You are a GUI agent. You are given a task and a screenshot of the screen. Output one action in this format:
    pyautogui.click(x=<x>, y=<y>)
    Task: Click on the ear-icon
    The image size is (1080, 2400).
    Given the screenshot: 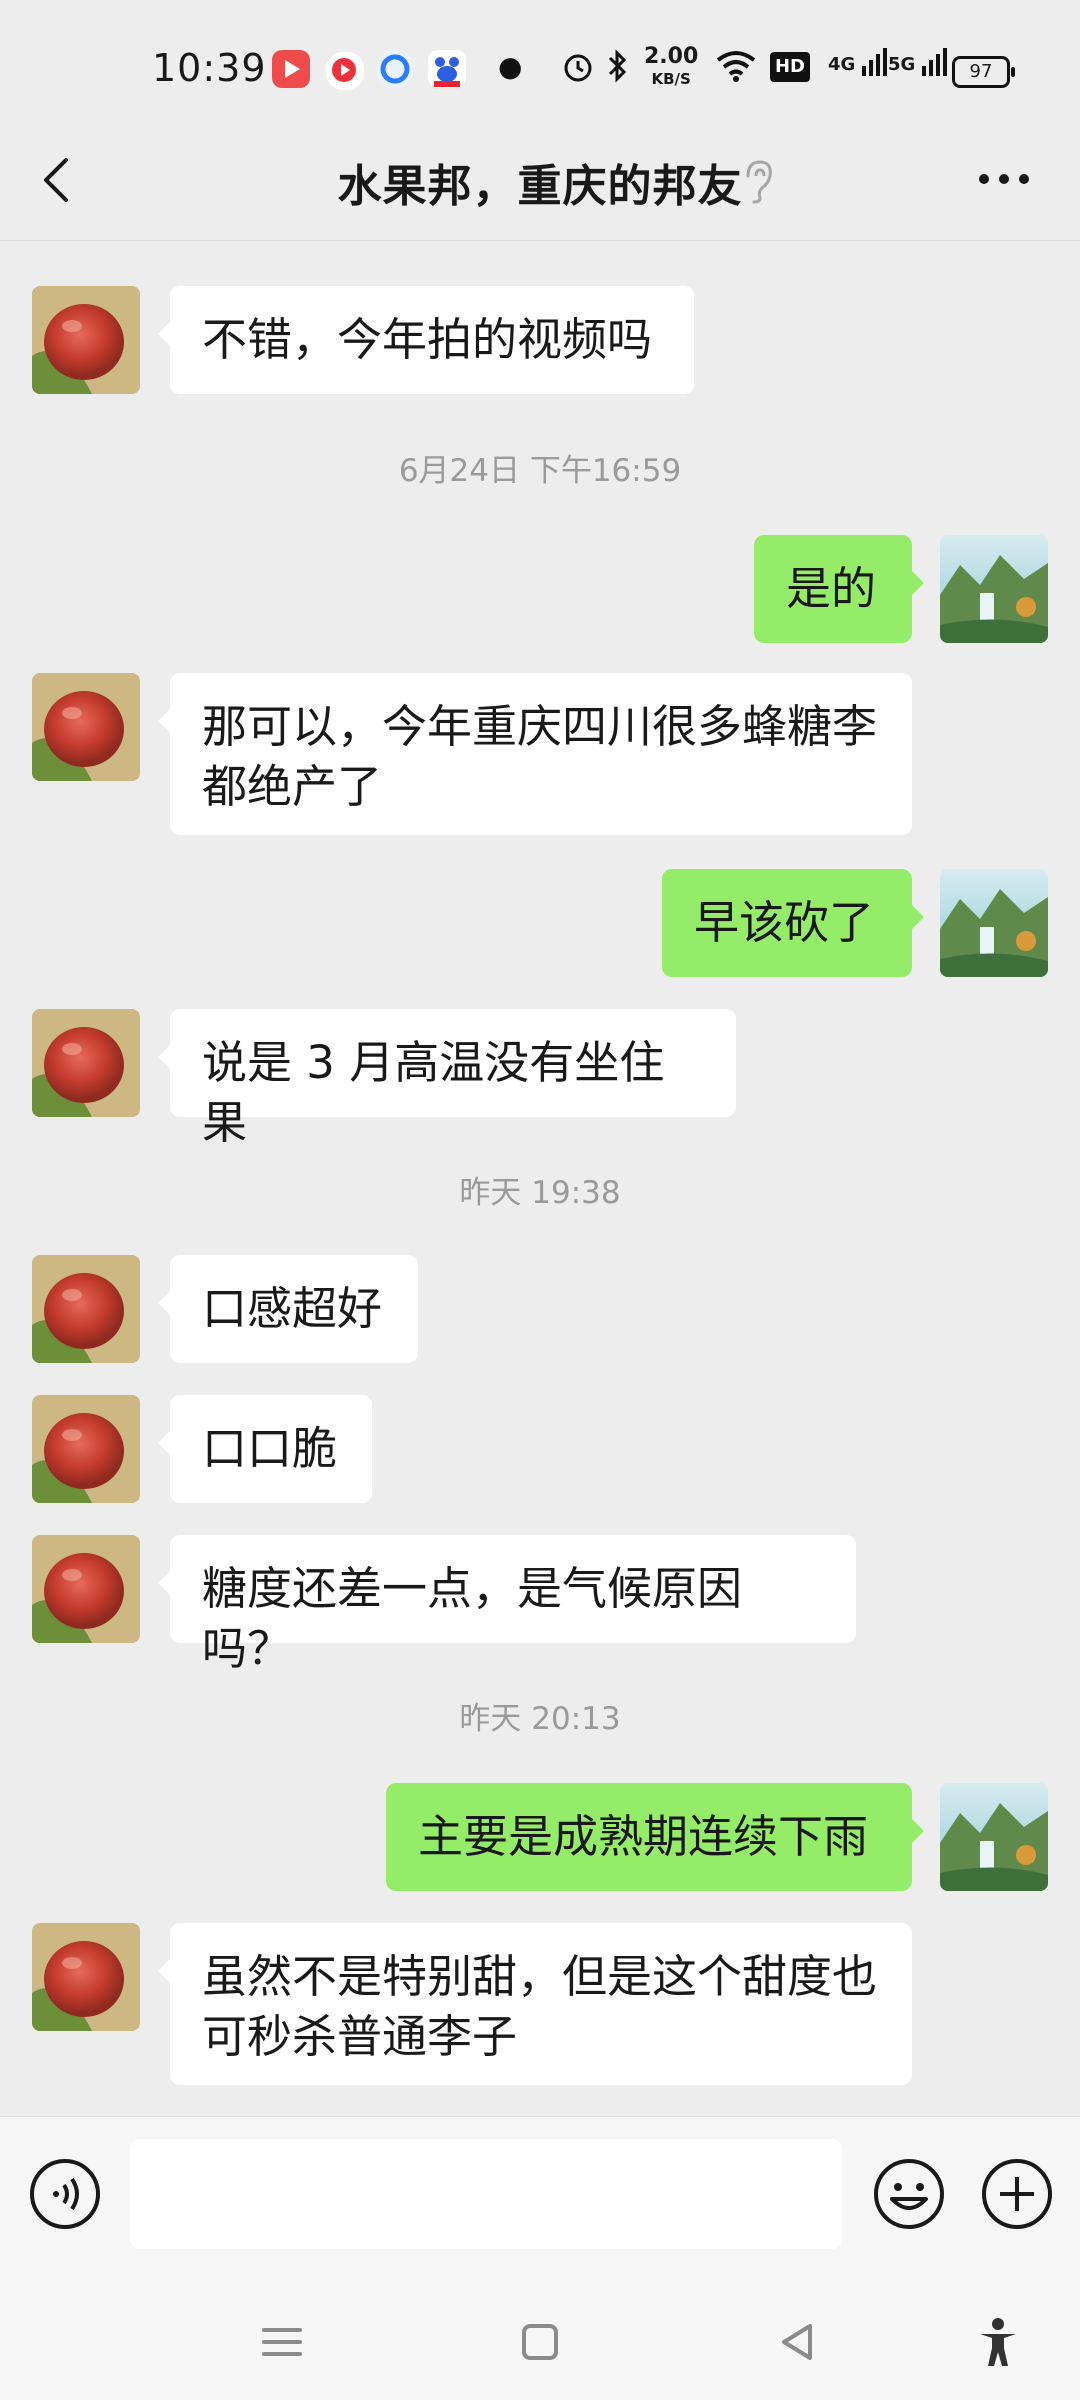 What is the action you would take?
    pyautogui.click(x=758, y=181)
    